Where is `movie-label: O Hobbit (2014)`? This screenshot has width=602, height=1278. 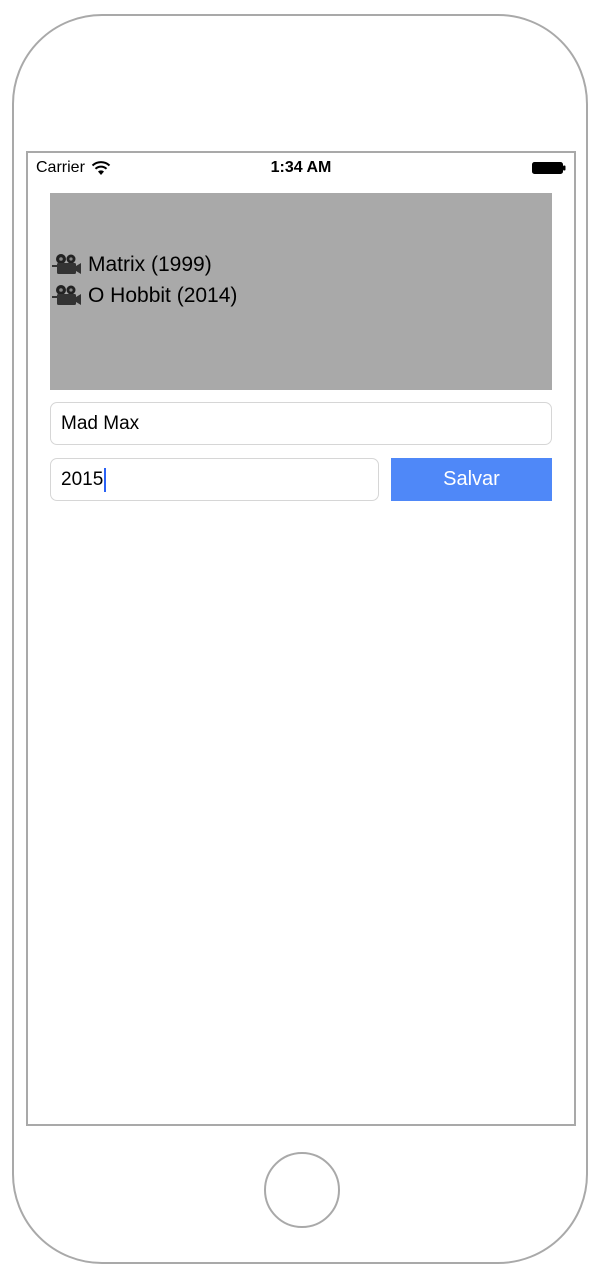
movie-label: O Hobbit (2014) is located at coordinates (163, 295).